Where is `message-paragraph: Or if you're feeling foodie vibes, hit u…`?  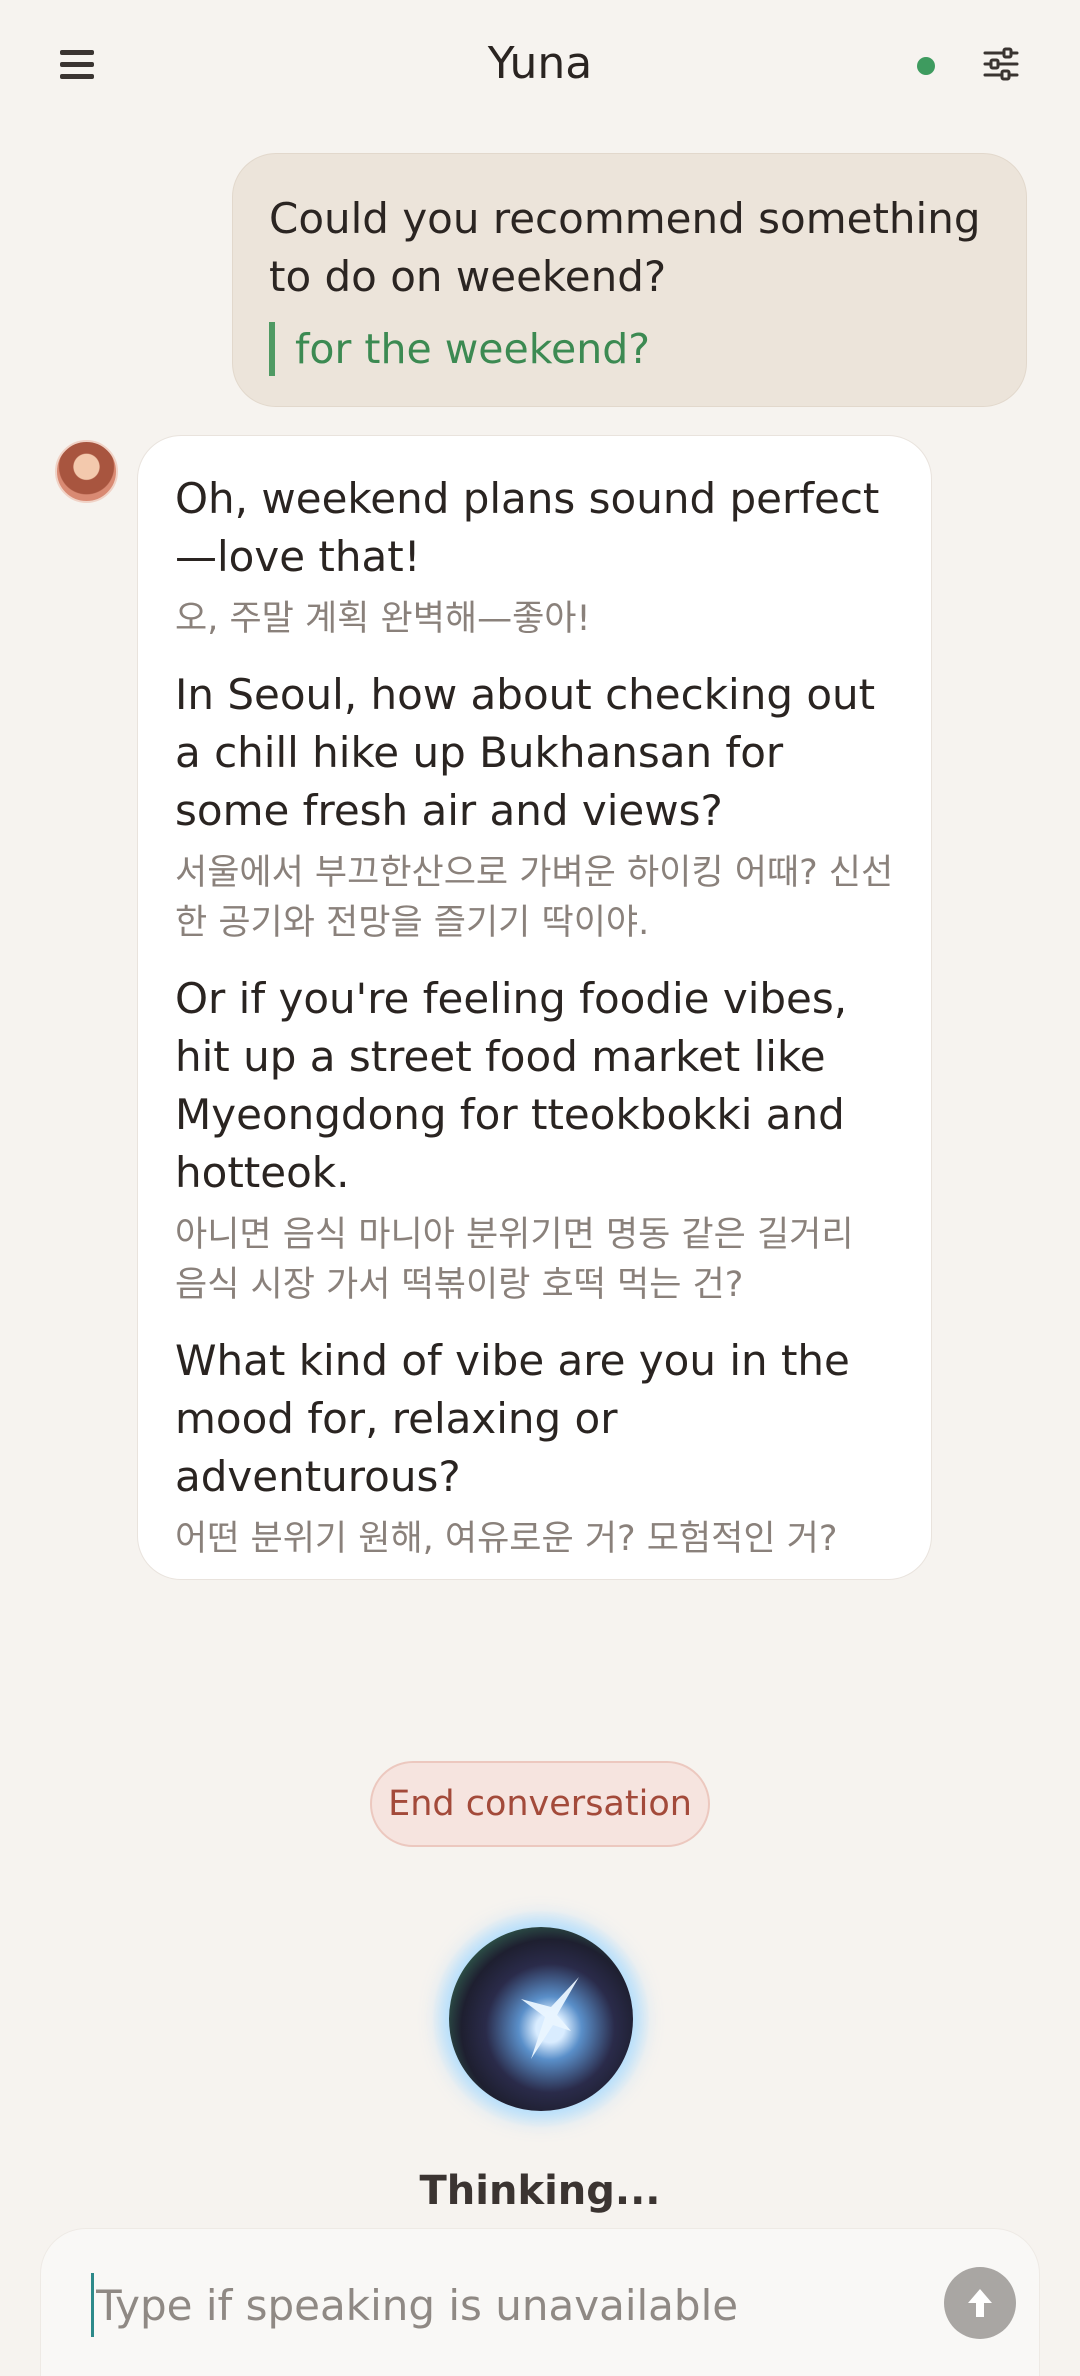 message-paragraph: Or if you're feeling foodie vibes, hit u… is located at coordinates (535, 1140).